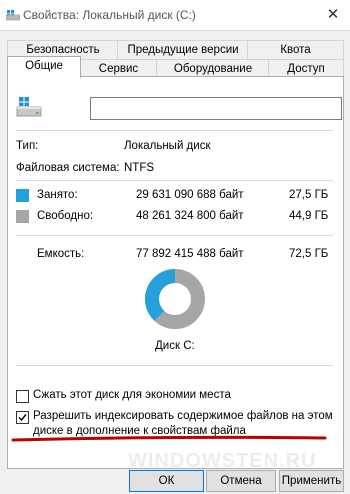 This screenshot has height=494, width=350. What do you see at coordinates (68, 168) in the screenshot?
I see `filesystem-label: Файловая система:` at bounding box center [68, 168].